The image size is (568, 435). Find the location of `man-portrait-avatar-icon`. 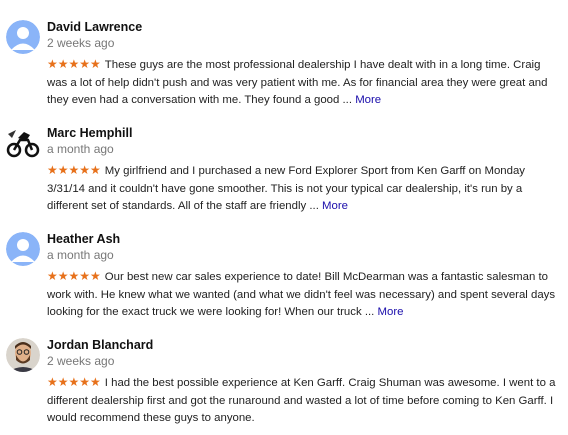

man-portrait-avatar-icon is located at coordinates (23, 355).